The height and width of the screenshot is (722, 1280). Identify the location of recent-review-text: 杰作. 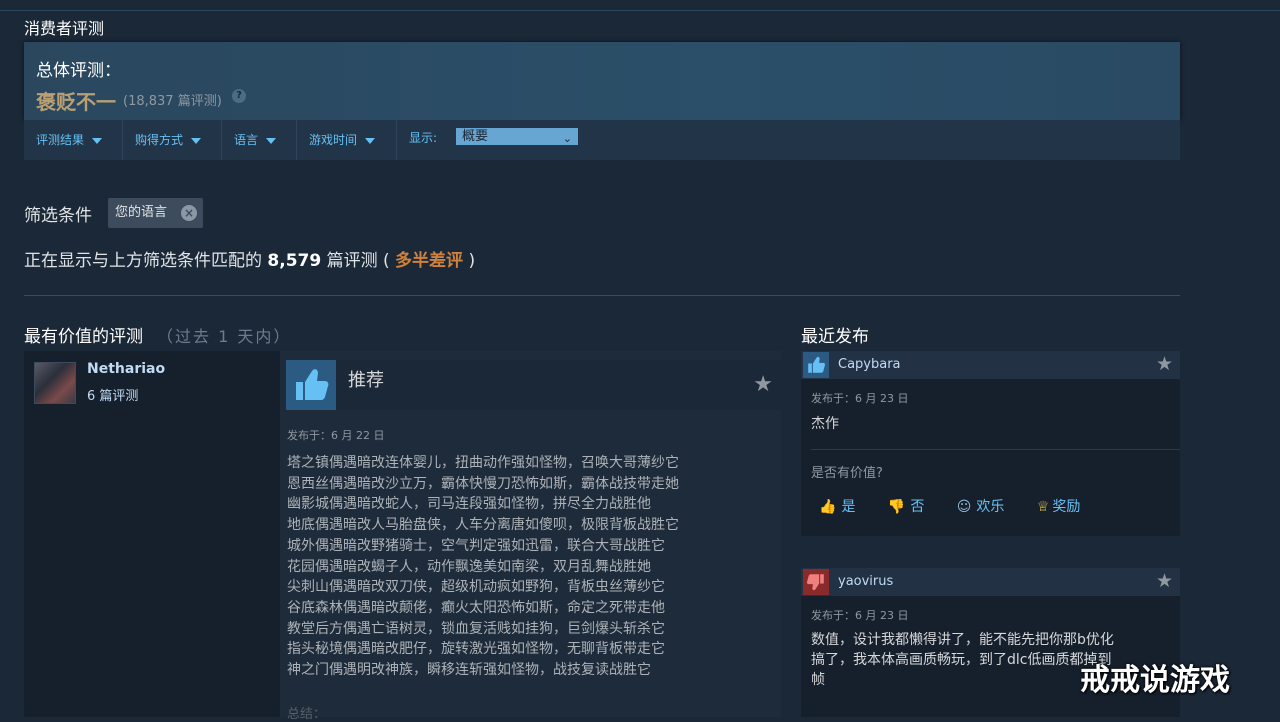
(825, 424).